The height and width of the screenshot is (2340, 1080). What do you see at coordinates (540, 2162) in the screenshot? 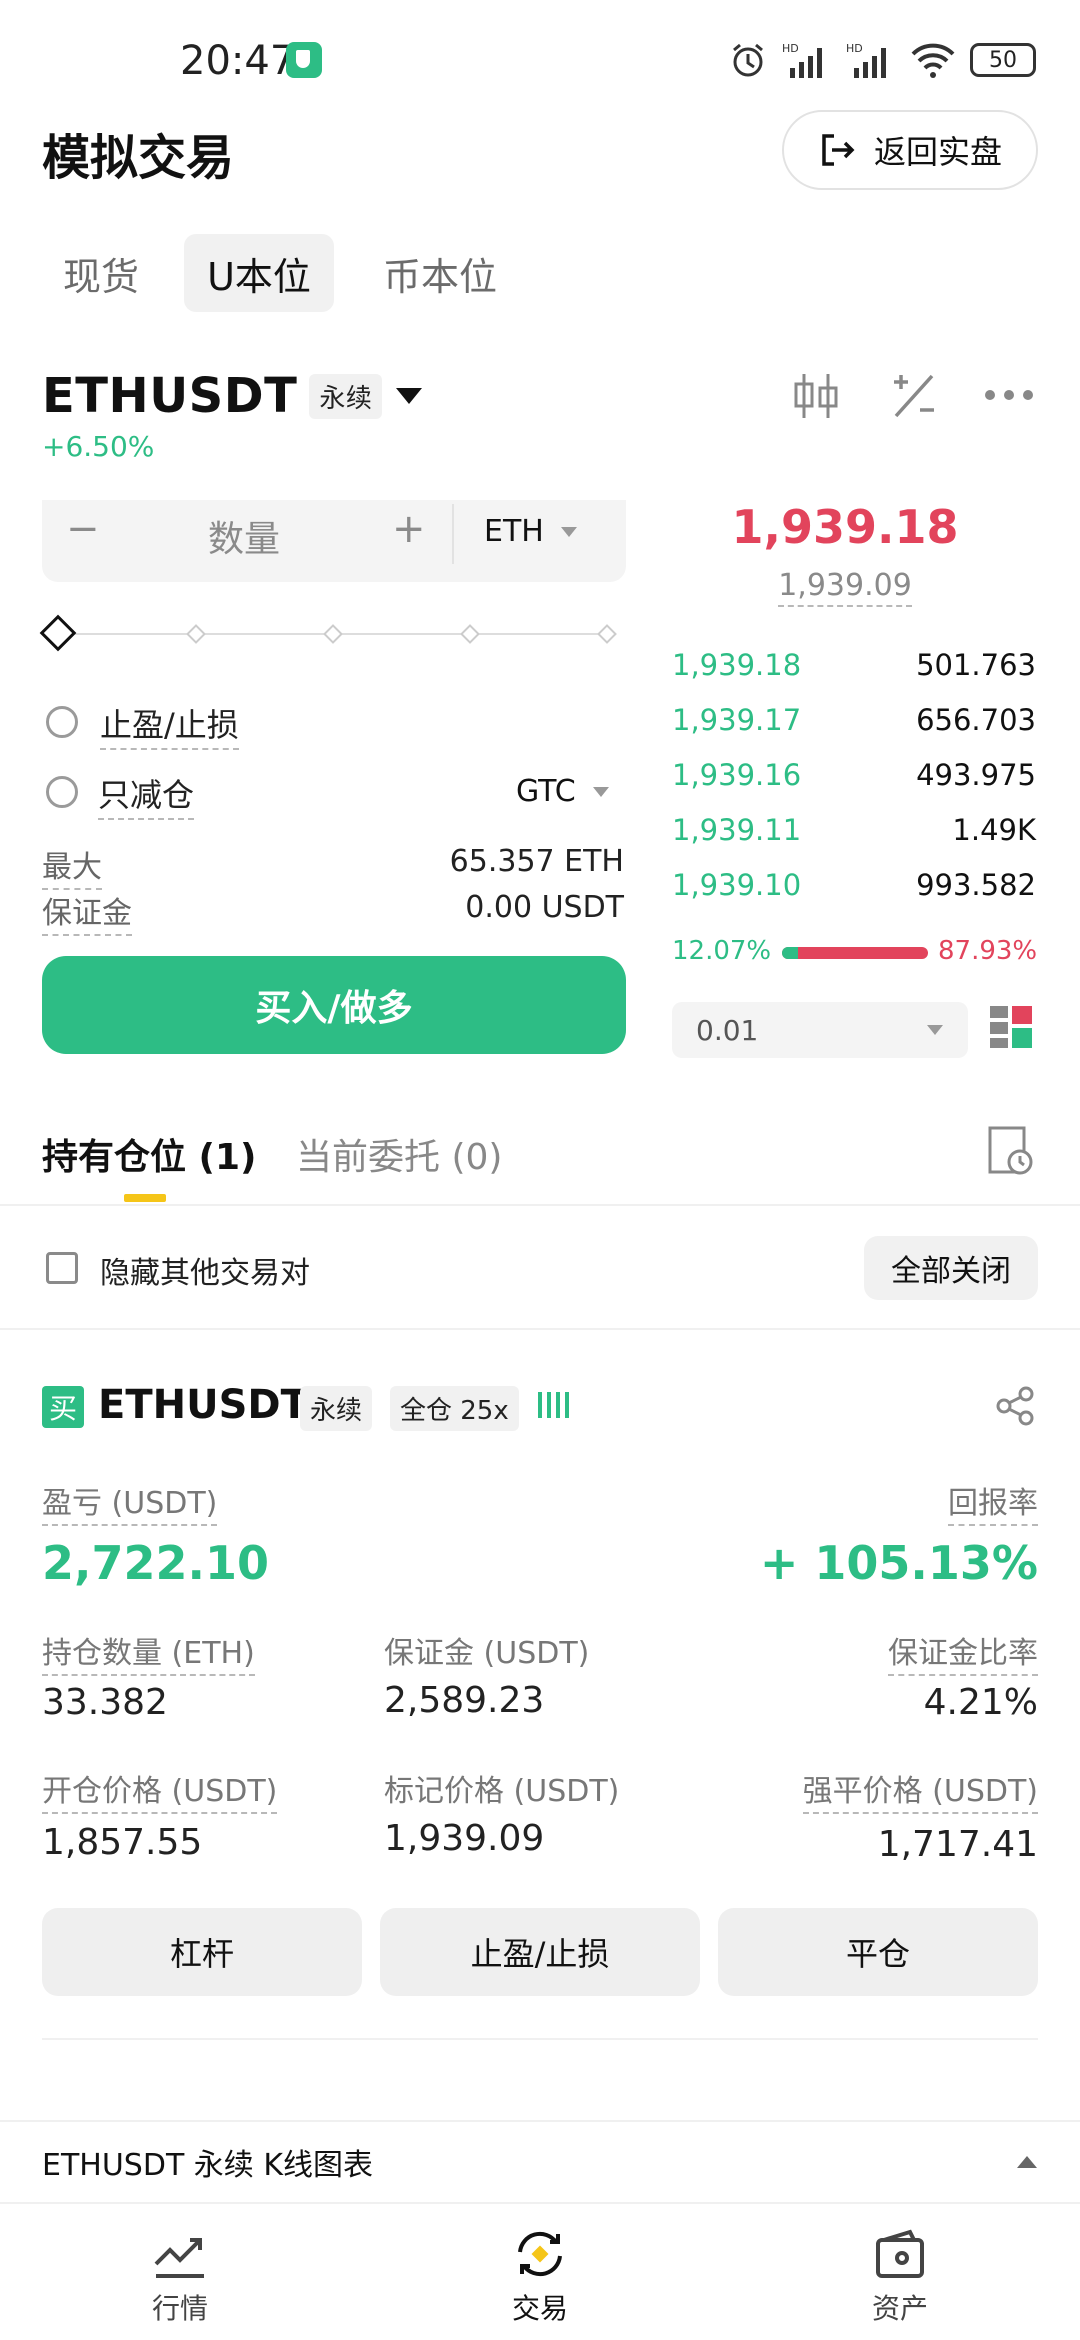
I see `kline-chart-toggle: ETHUSDT 永续 K线图表` at bounding box center [540, 2162].